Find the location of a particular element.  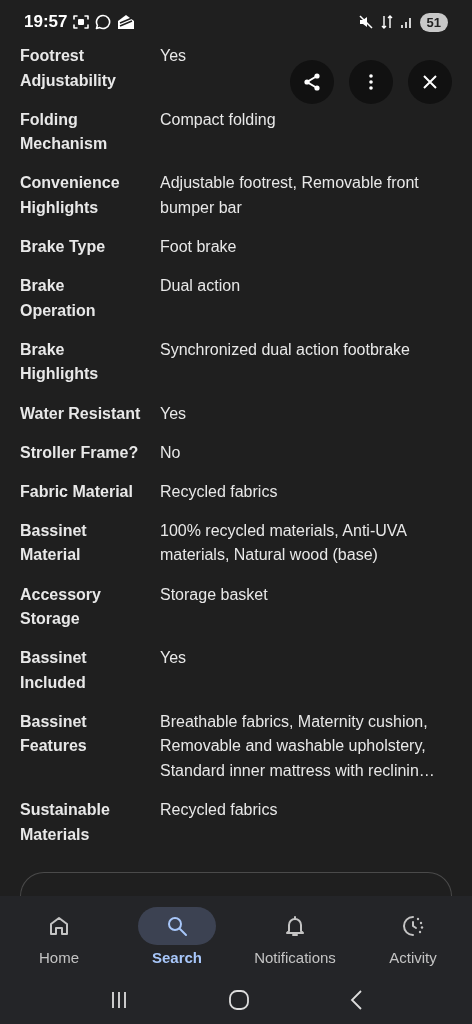

spec-label: Fabric Material is located at coordinates (76, 491).